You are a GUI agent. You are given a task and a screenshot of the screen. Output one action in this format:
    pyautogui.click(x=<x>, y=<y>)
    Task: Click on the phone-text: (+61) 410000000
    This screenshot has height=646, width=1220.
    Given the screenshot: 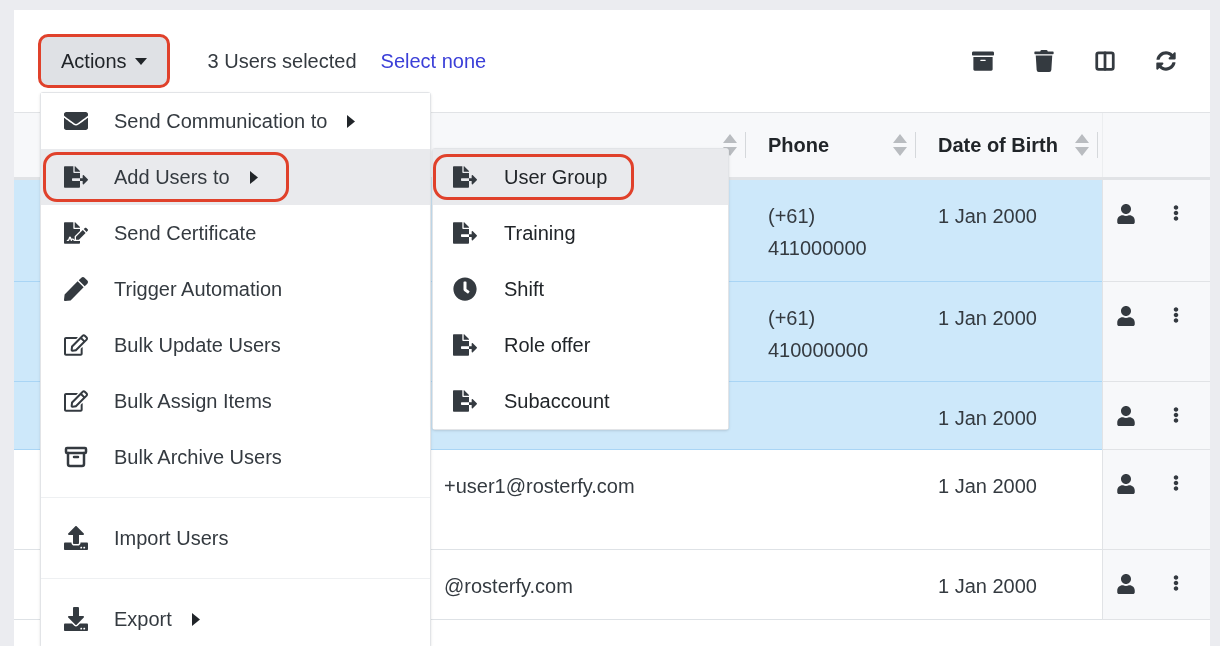 What is the action you would take?
    pyautogui.click(x=819, y=334)
    